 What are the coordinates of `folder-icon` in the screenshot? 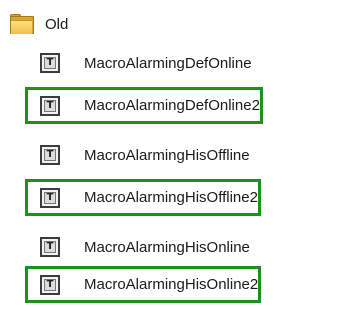 It's located at (22, 24).